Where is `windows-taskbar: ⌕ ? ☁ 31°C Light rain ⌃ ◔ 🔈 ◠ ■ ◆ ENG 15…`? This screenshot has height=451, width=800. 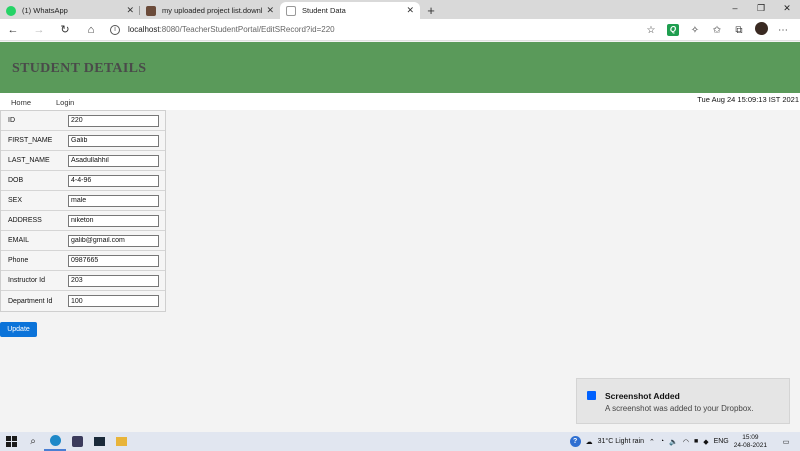 windows-taskbar: ⌕ ? ☁ 31°C Light rain ⌃ ◔ 🔈 ◠ ■ ◆ ENG 15… is located at coordinates (400, 441).